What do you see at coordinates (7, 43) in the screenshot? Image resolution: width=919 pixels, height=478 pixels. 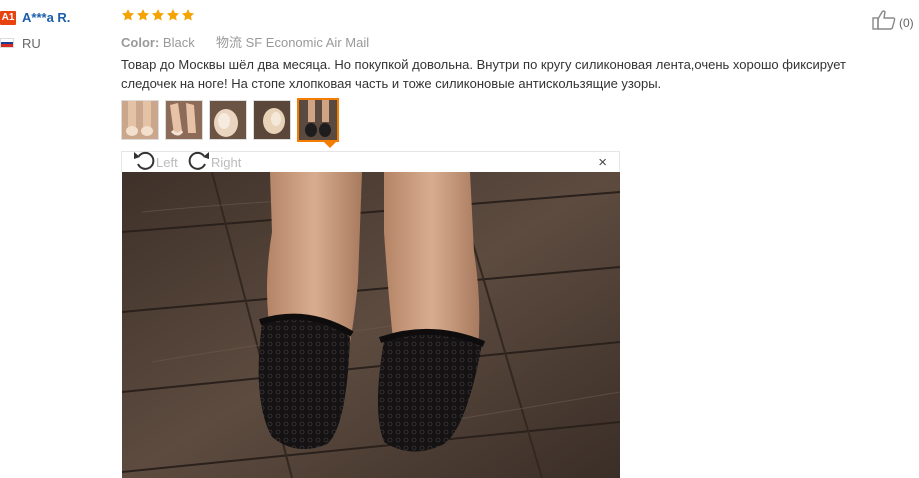 I see `russia-flag-icon` at bounding box center [7, 43].